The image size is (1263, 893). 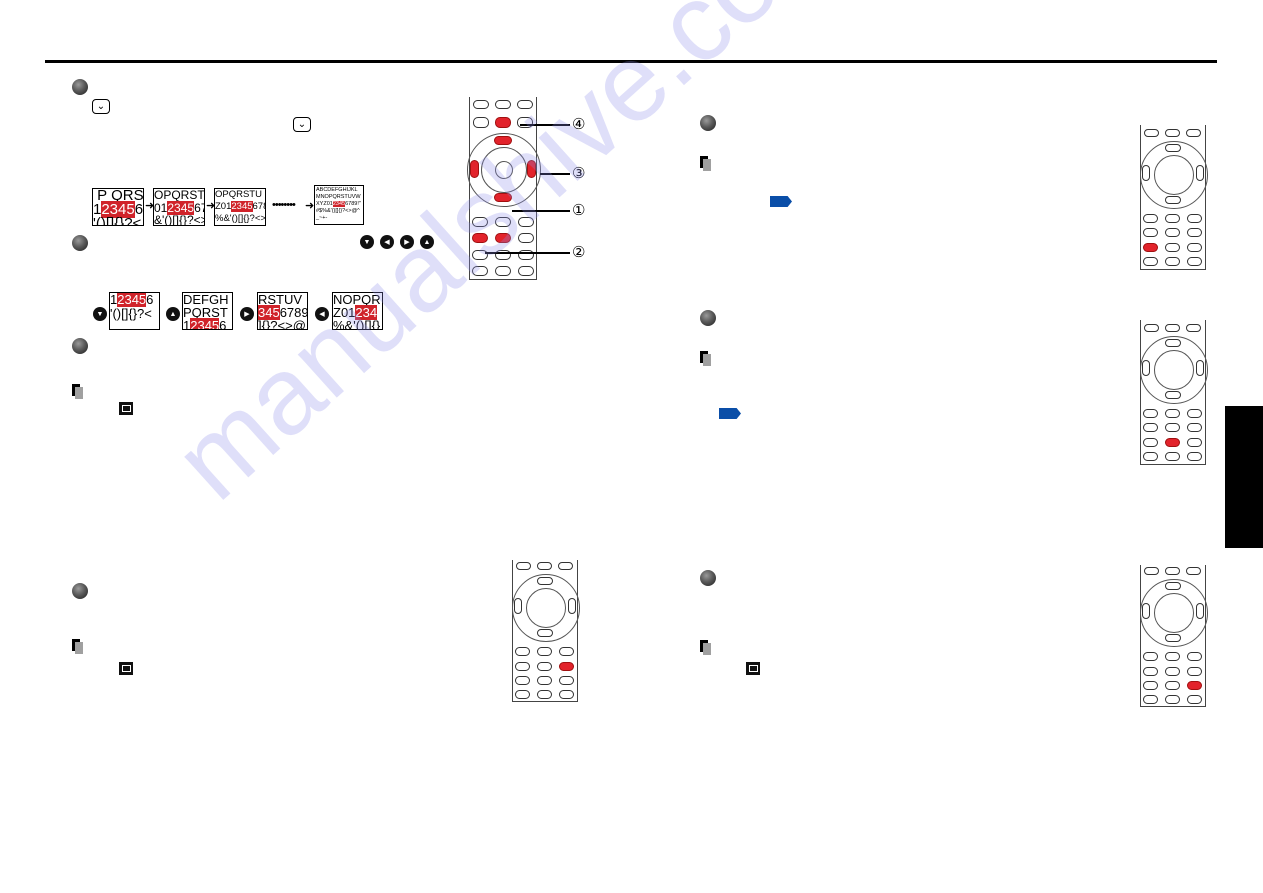 I want to click on remote-digital-zoom-plus-highlighted, so click(x=503, y=238).